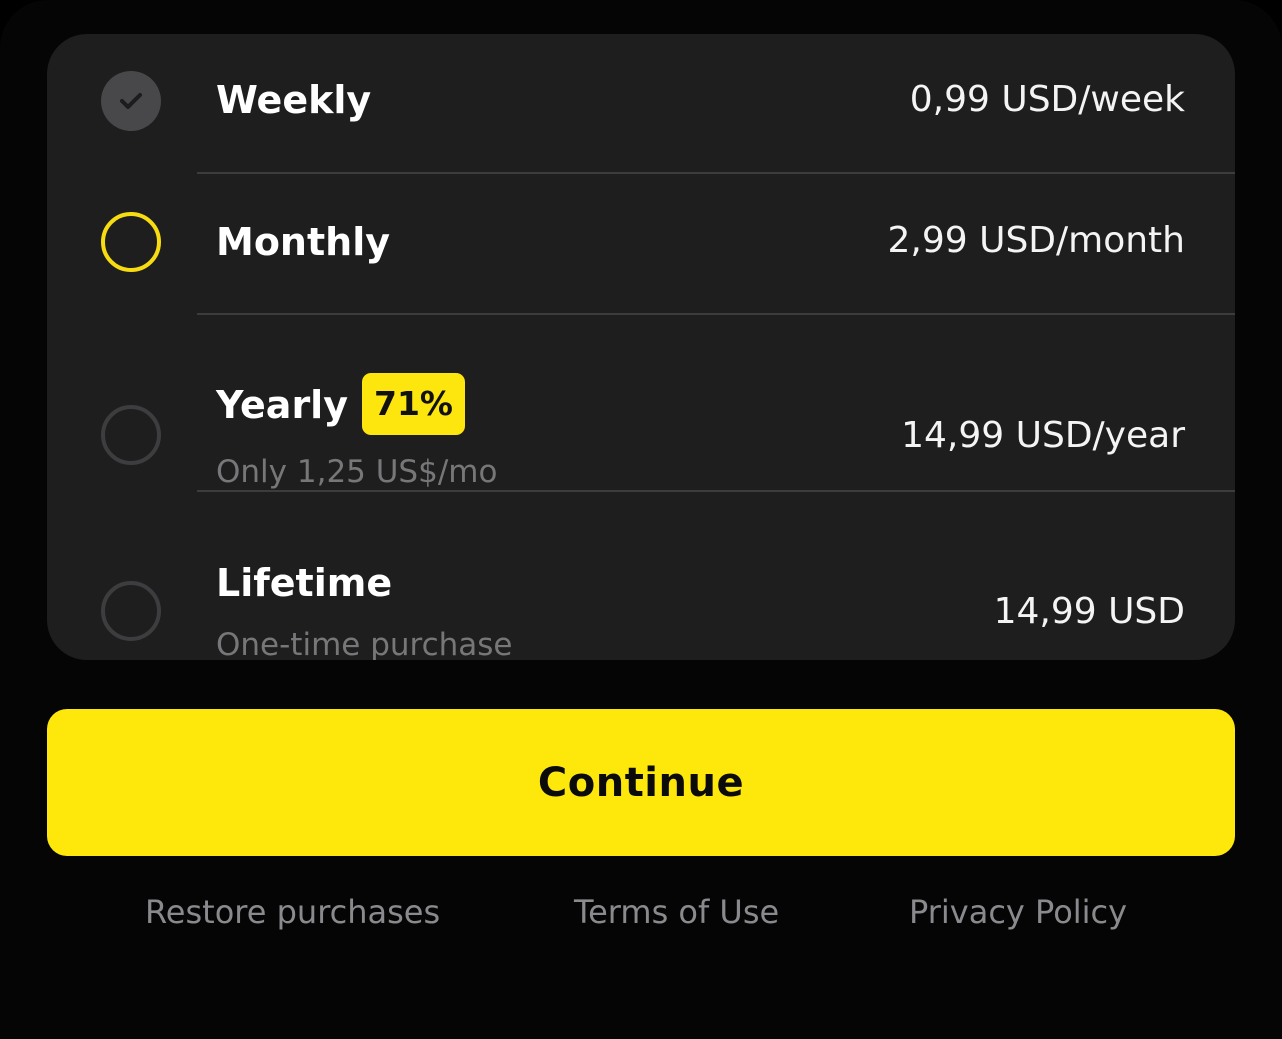 Image resolution: width=1282 pixels, height=1039 pixels. What do you see at coordinates (641, 244) in the screenshot?
I see `plan-option-monthly: Monthly 2,99 USD/month` at bounding box center [641, 244].